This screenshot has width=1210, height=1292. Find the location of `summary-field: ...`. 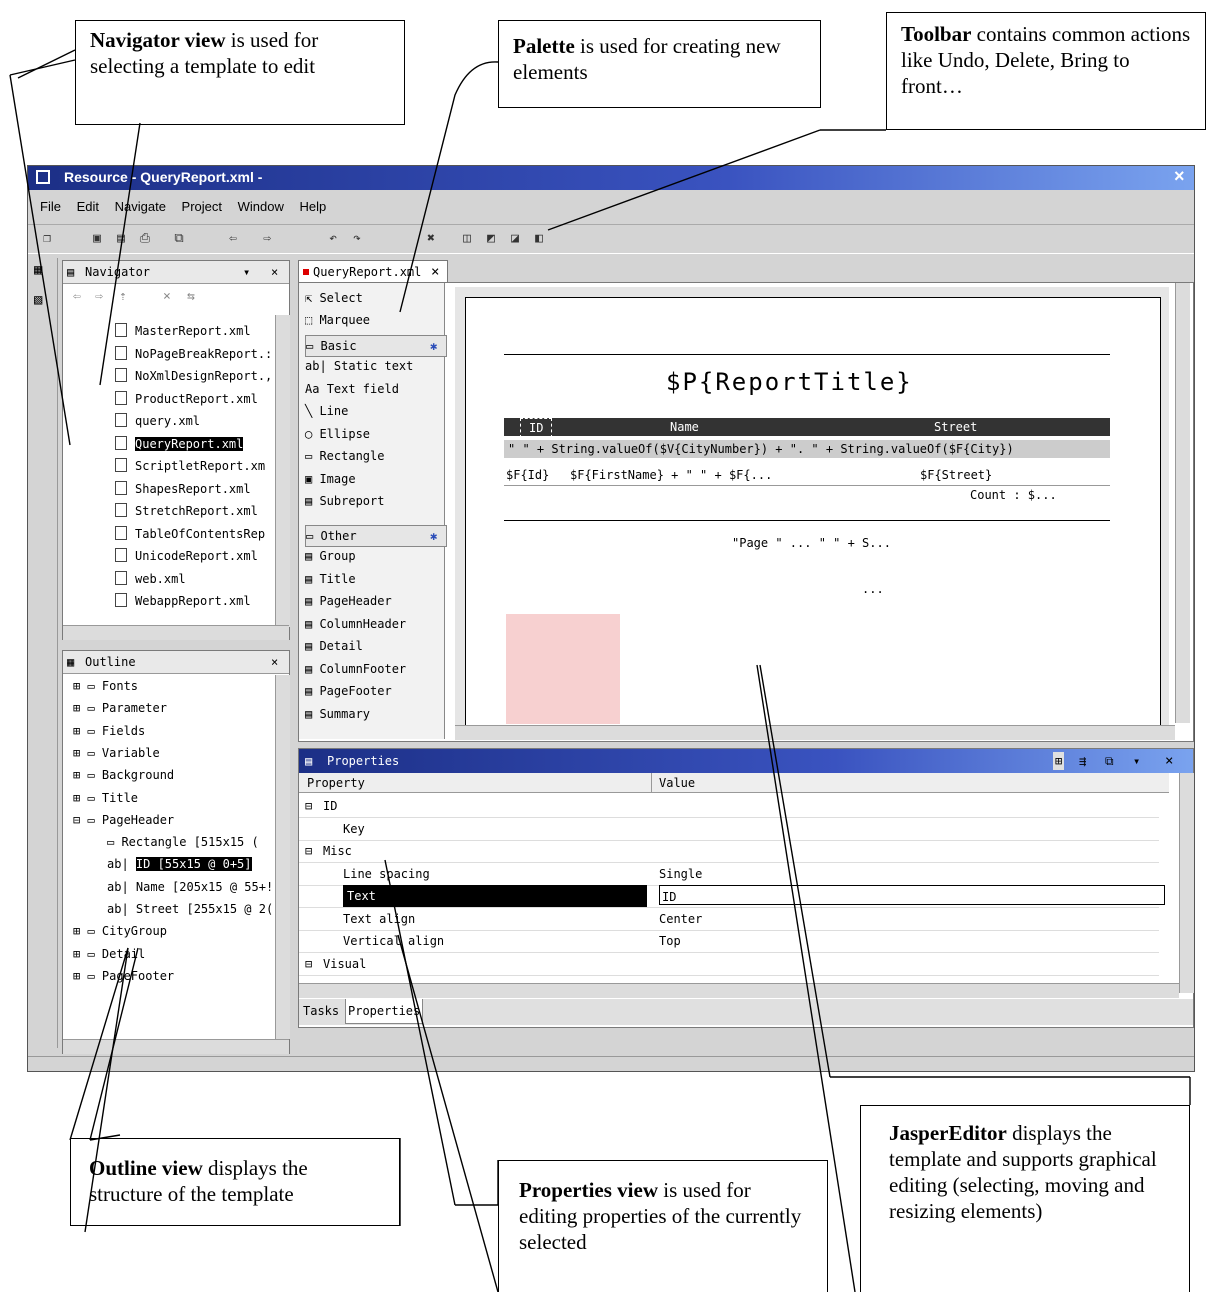

summary-field: ... is located at coordinates (873, 589).